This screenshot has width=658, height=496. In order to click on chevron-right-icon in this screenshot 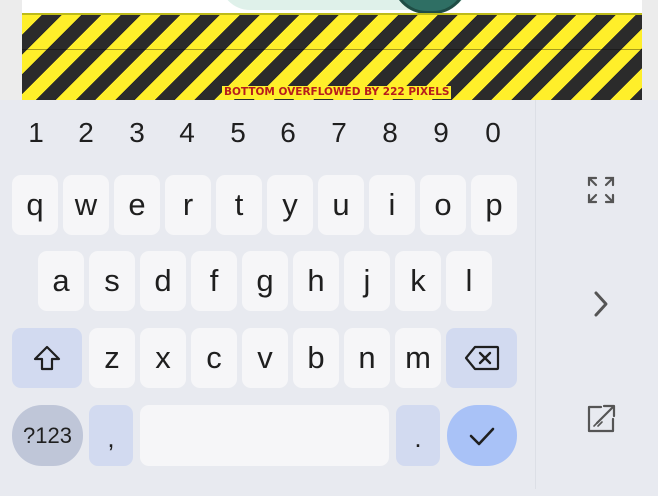, I will do `click(601, 304)`.